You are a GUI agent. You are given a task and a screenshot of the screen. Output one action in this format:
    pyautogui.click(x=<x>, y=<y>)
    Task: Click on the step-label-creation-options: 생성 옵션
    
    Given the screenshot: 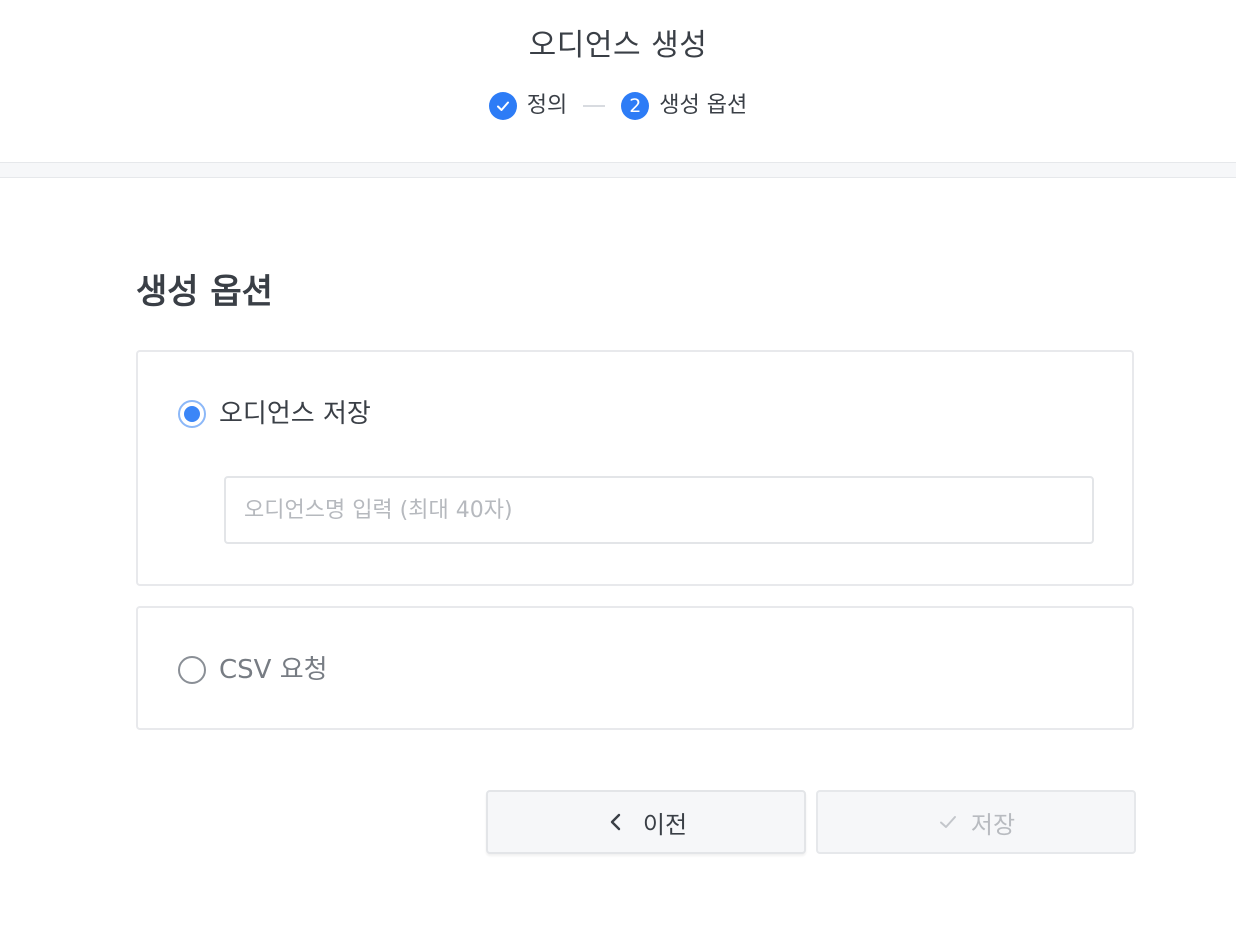 What is the action you would take?
    pyautogui.click(x=703, y=105)
    